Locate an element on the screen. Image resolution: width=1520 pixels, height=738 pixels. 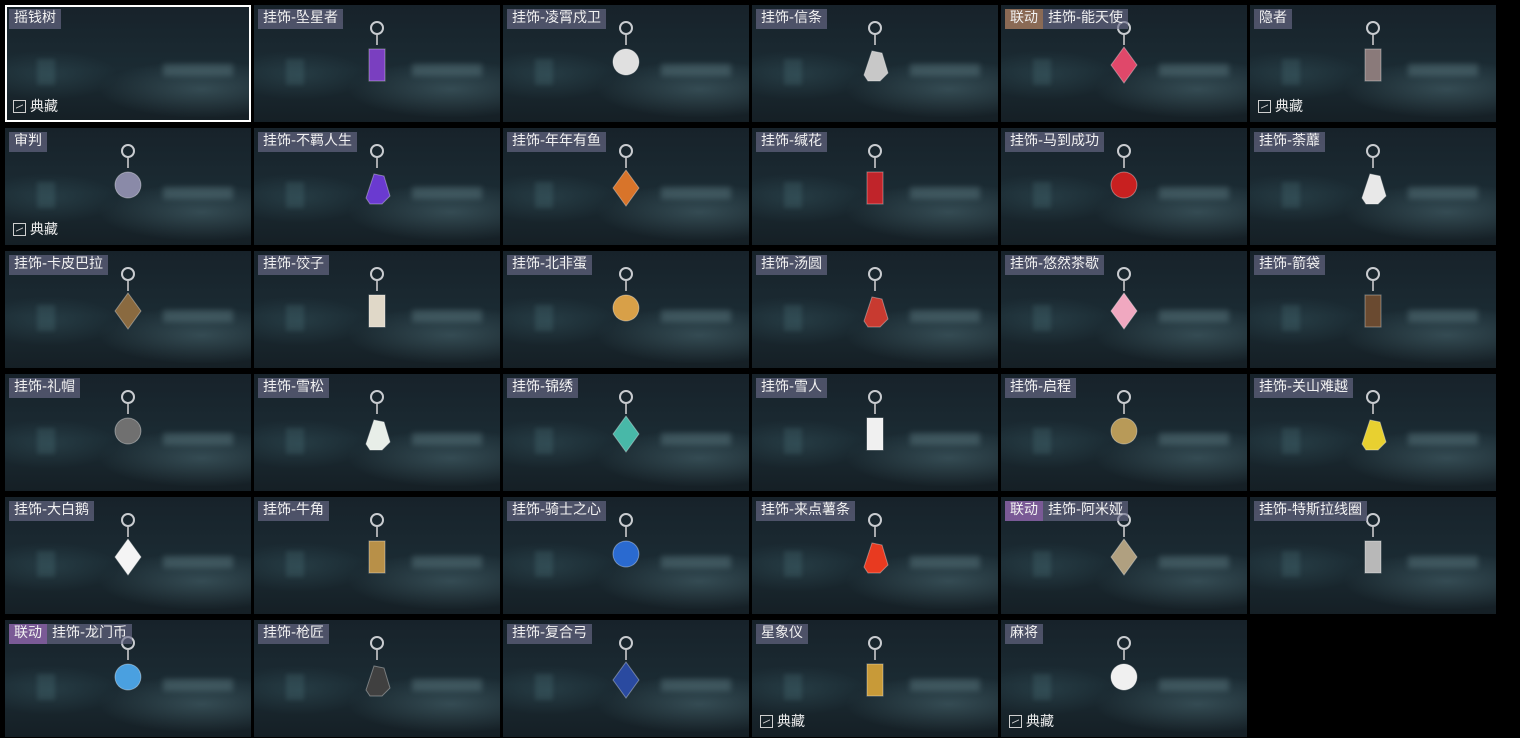
charm-card: 挂饰-雪松 is located at coordinates (377, 432).